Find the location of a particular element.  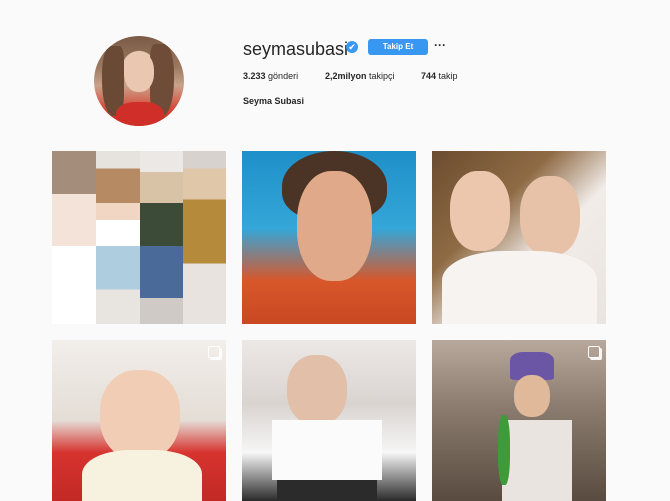

follow-button: Takip Et is located at coordinates (398, 47).